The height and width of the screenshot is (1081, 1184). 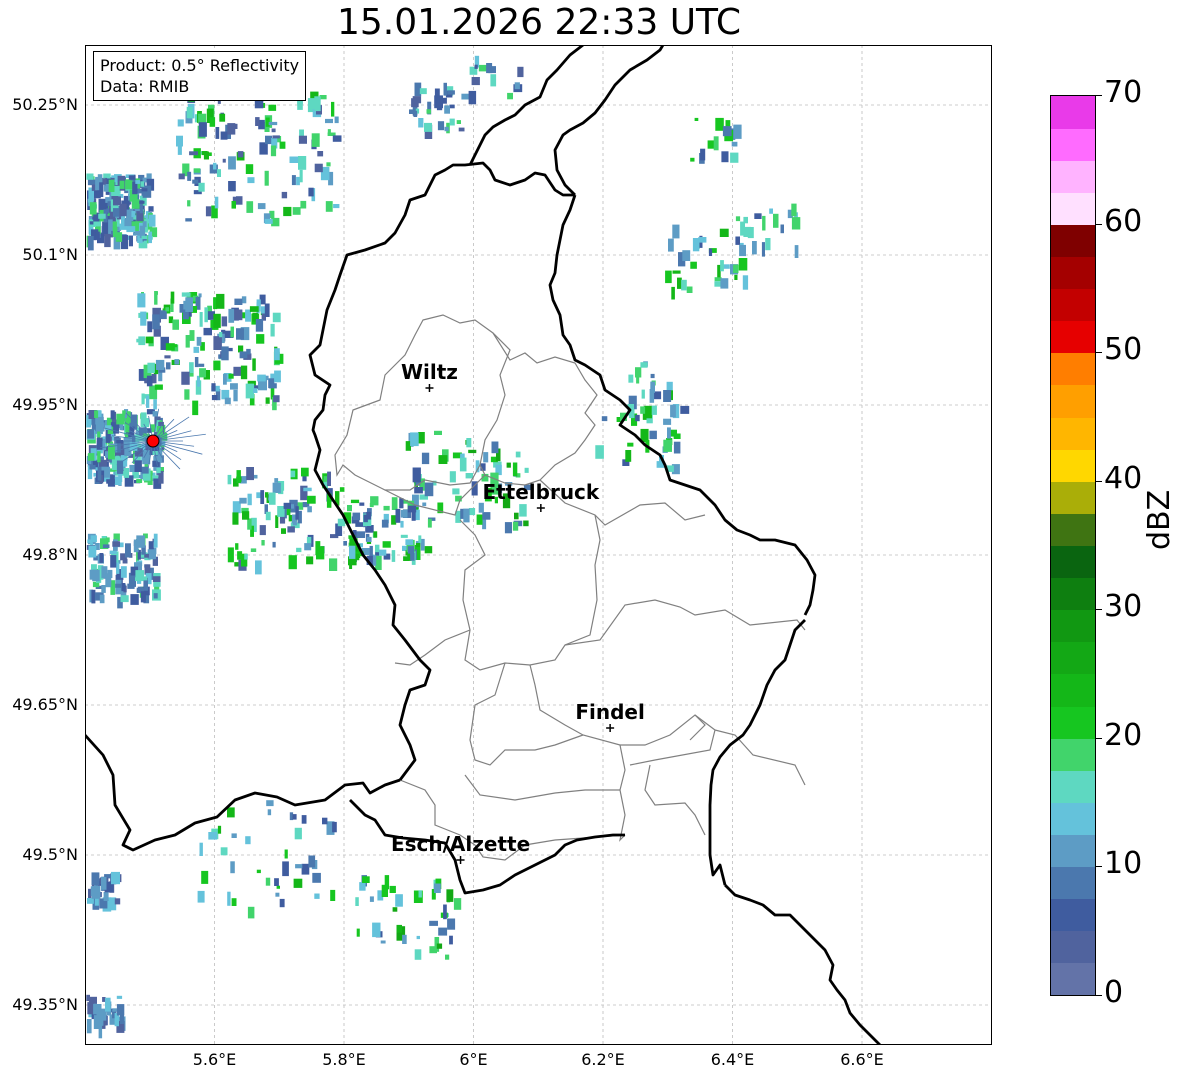 I want to click on city-label: Esch/Alzette, so click(x=460, y=844).